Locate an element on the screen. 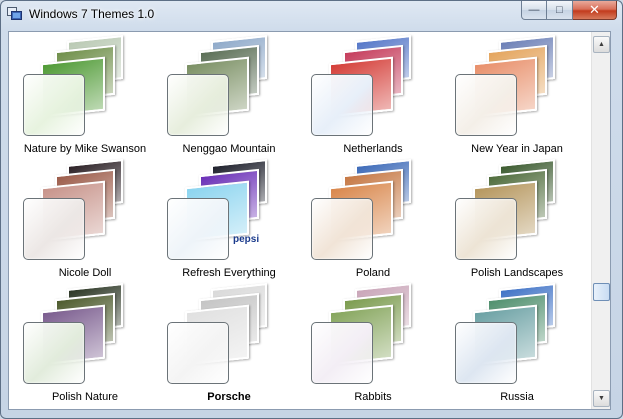 This screenshot has width=623, height=419. scroll-down-button: ▼ is located at coordinates (601, 398).